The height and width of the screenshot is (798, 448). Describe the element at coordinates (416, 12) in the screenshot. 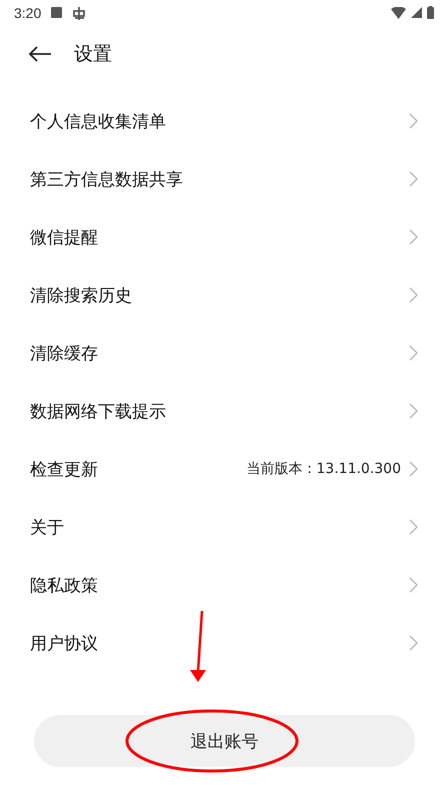

I see `cellular-signal-icon` at that location.